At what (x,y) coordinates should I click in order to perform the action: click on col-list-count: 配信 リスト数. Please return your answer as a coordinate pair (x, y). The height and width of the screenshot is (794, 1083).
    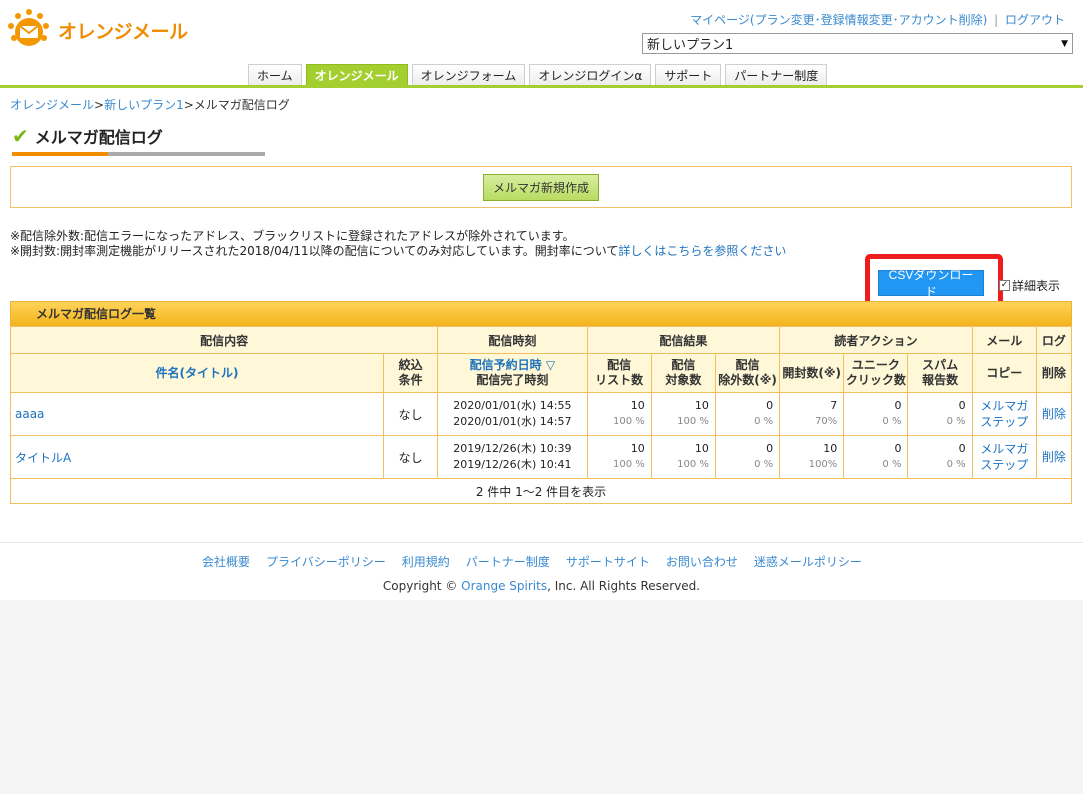
    Looking at the image, I should click on (619, 373).